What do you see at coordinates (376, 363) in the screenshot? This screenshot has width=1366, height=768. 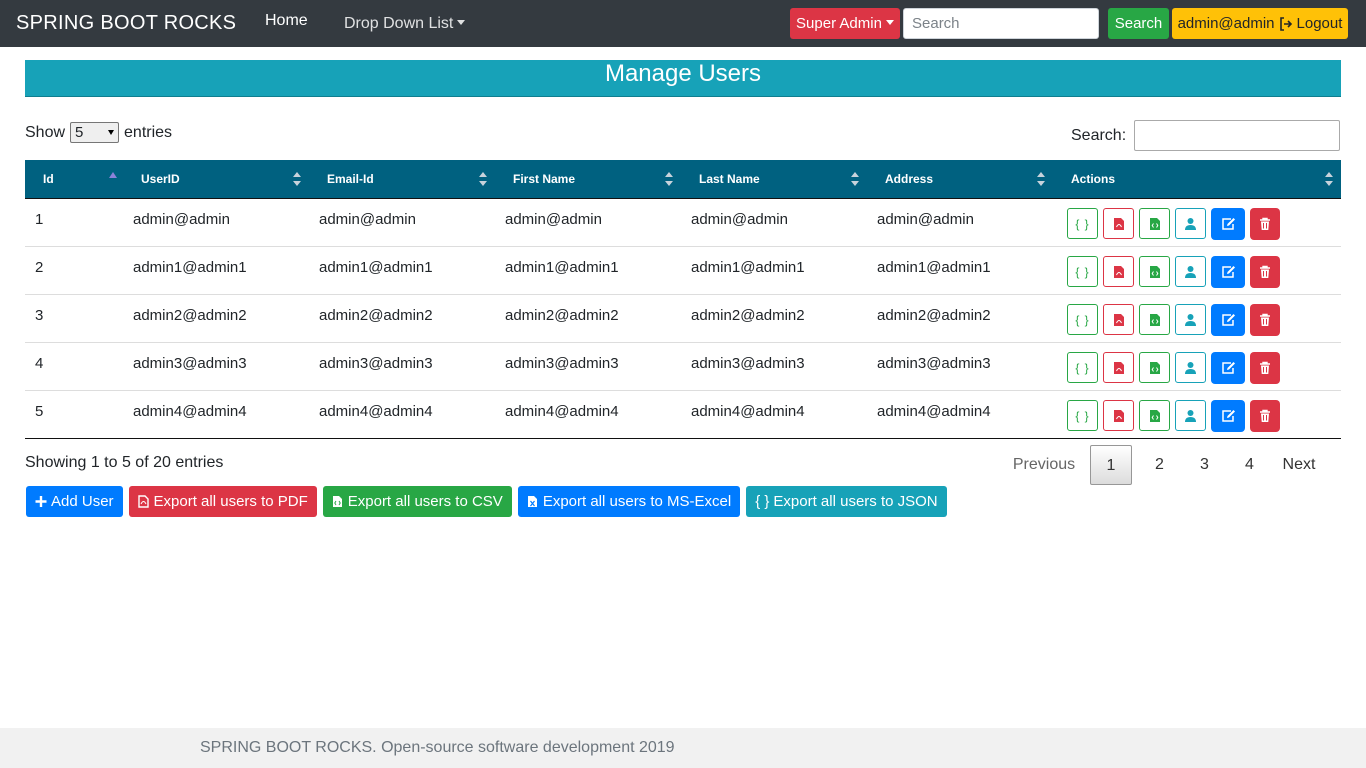 I see `cell-email-id: admin3@admin3` at bounding box center [376, 363].